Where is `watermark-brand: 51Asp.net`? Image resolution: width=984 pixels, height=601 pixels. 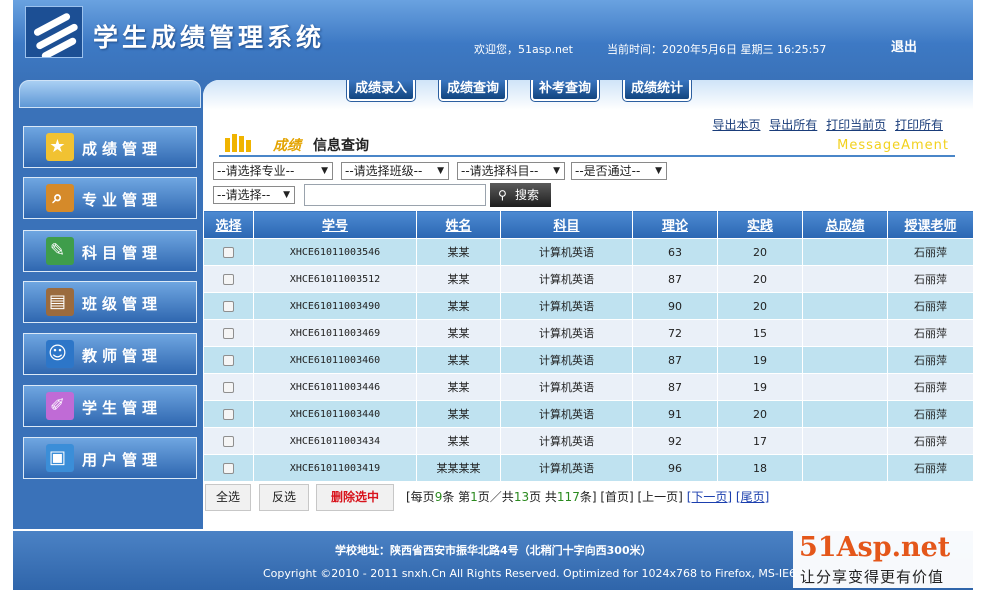
watermark-brand: 51Asp.net is located at coordinates (875, 547).